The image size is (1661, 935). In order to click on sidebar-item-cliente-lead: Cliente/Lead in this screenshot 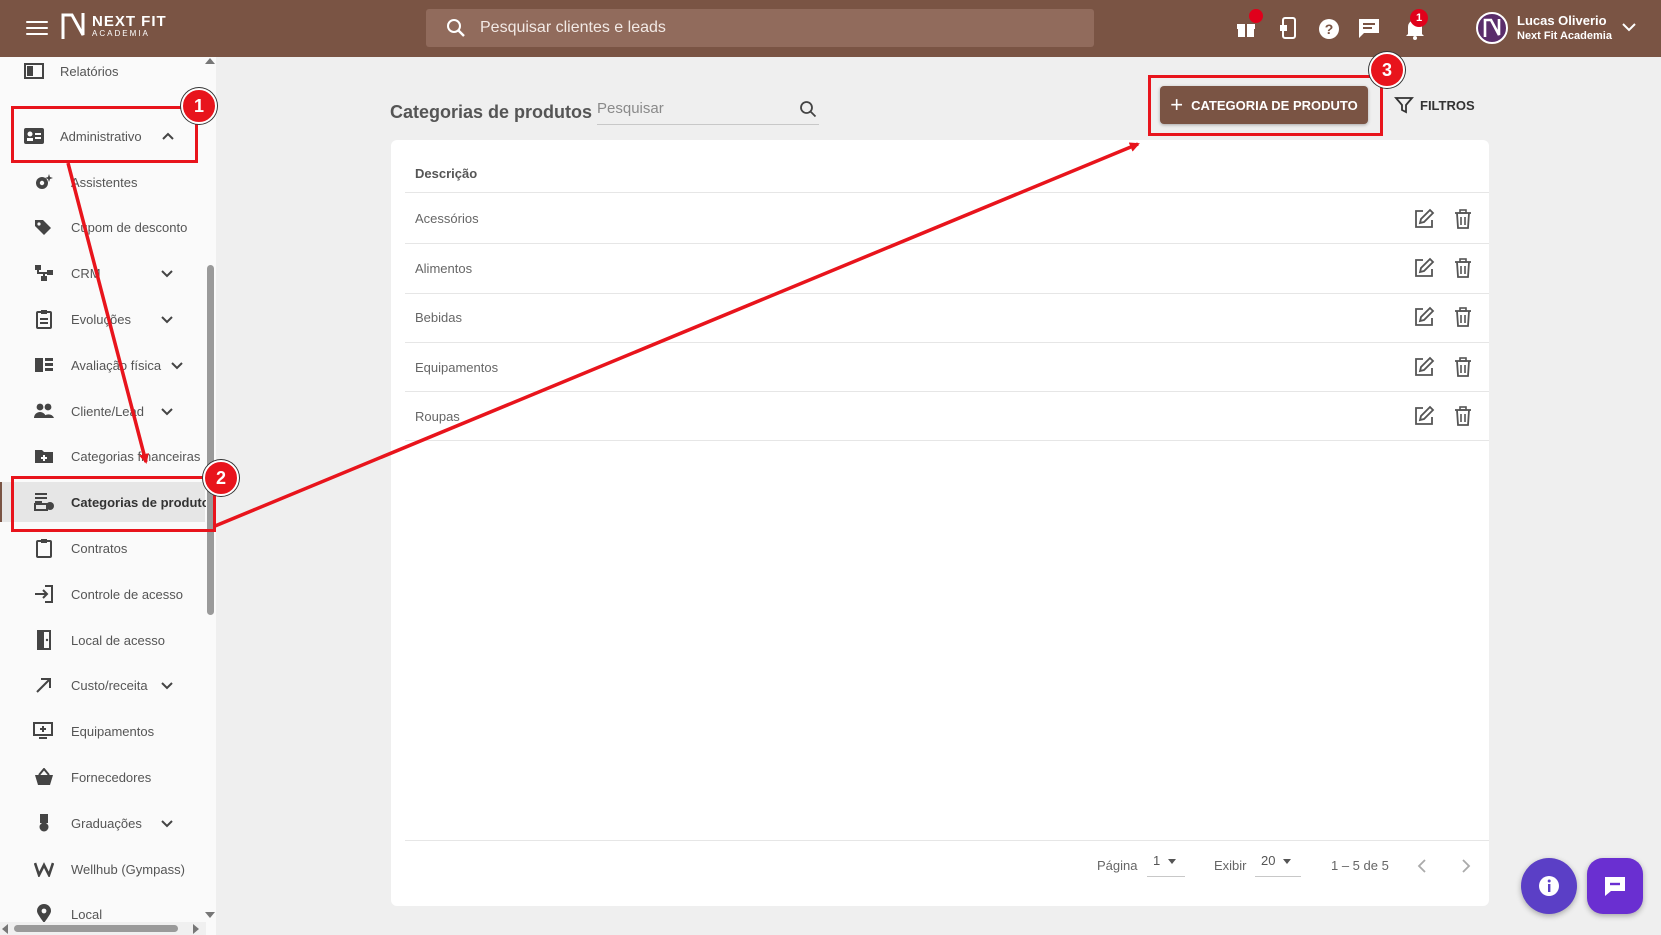, I will do `click(102, 411)`.